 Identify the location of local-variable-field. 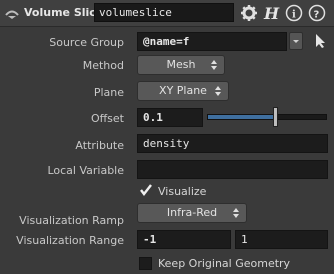
(232, 169).